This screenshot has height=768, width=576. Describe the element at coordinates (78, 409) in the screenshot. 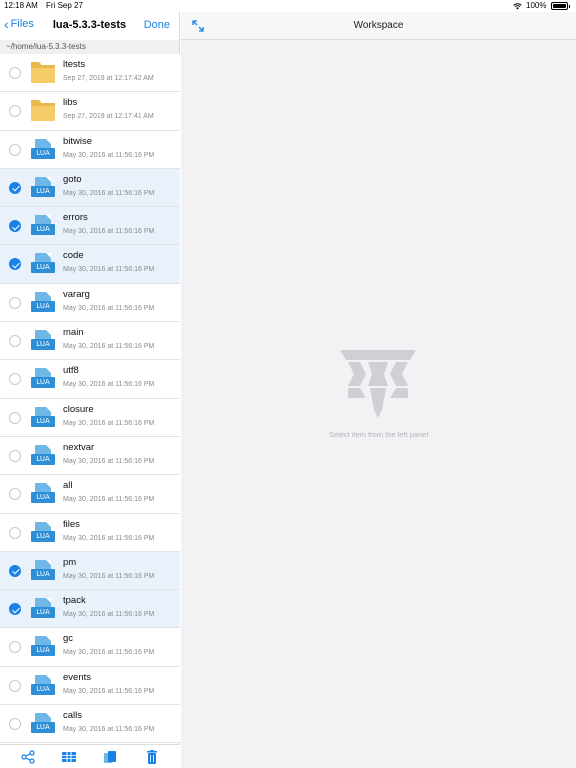

I see `file-name: closure` at that location.